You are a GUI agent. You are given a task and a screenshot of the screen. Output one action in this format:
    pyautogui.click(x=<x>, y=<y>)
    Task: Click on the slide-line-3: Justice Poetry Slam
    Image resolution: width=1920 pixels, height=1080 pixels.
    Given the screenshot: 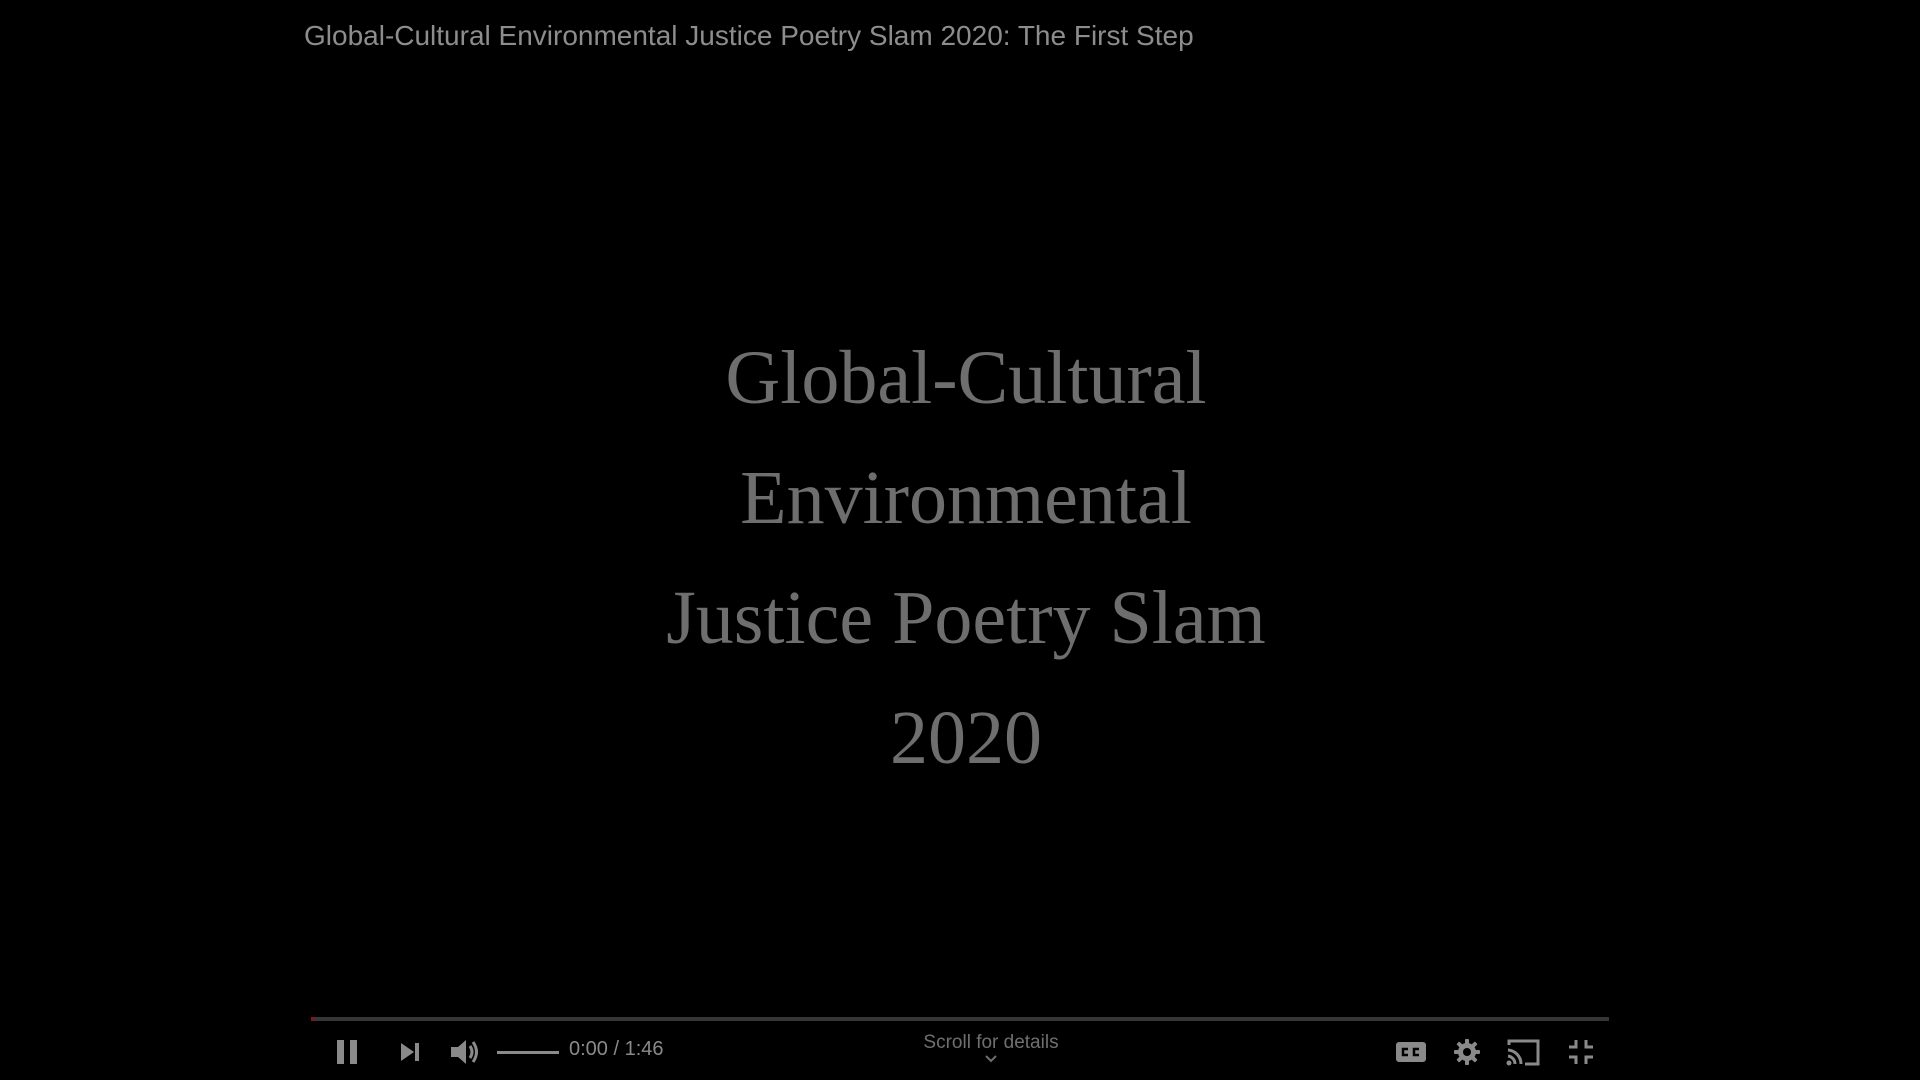 What is the action you would take?
    pyautogui.click(x=966, y=618)
    